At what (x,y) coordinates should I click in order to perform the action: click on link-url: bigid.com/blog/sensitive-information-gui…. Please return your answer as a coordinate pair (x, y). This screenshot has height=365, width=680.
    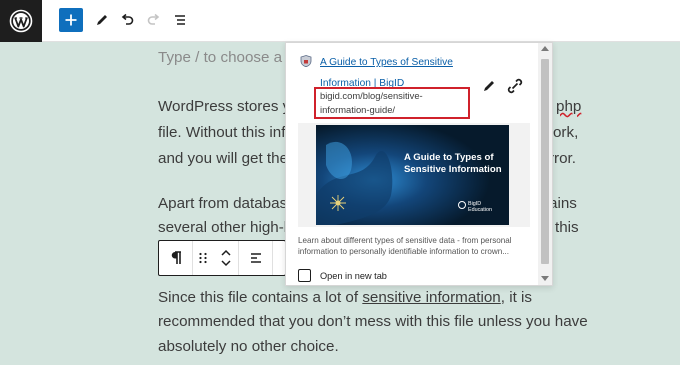
    Looking at the image, I should click on (395, 103).